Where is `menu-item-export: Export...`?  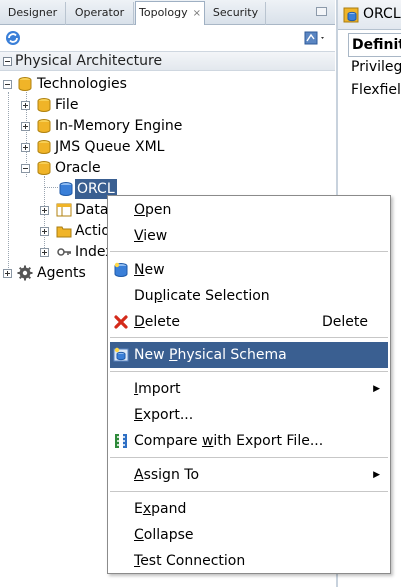
menu-item-export: Export... is located at coordinates (249, 415).